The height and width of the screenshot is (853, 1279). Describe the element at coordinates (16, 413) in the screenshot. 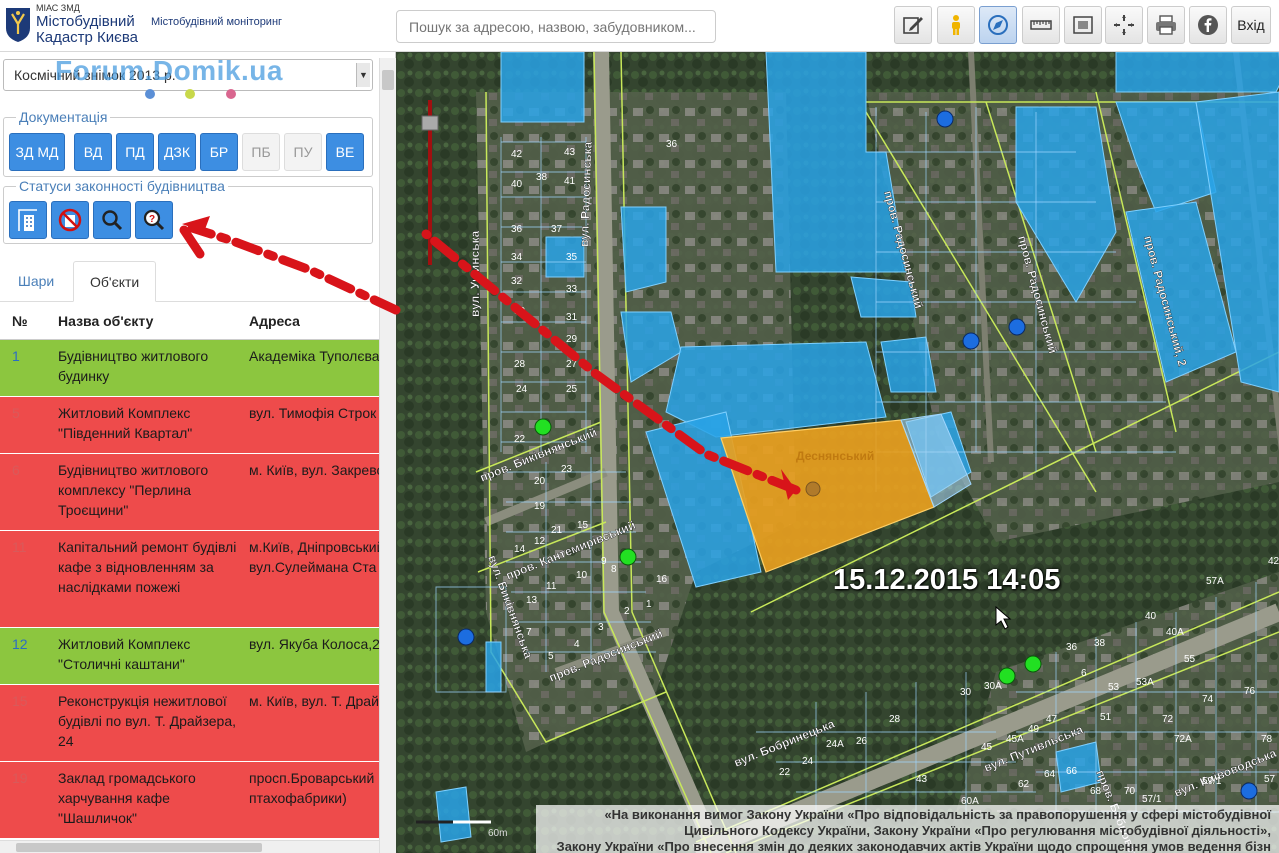

I see `row-number: 5` at that location.